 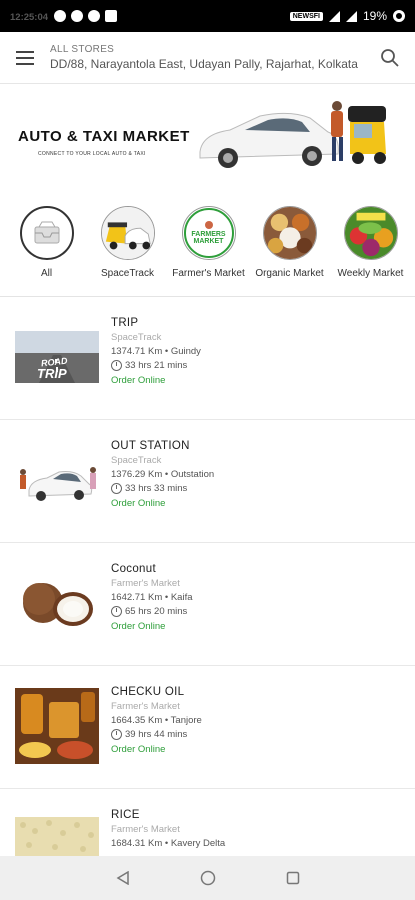 I want to click on spacetrack-image, so click(x=127, y=233).